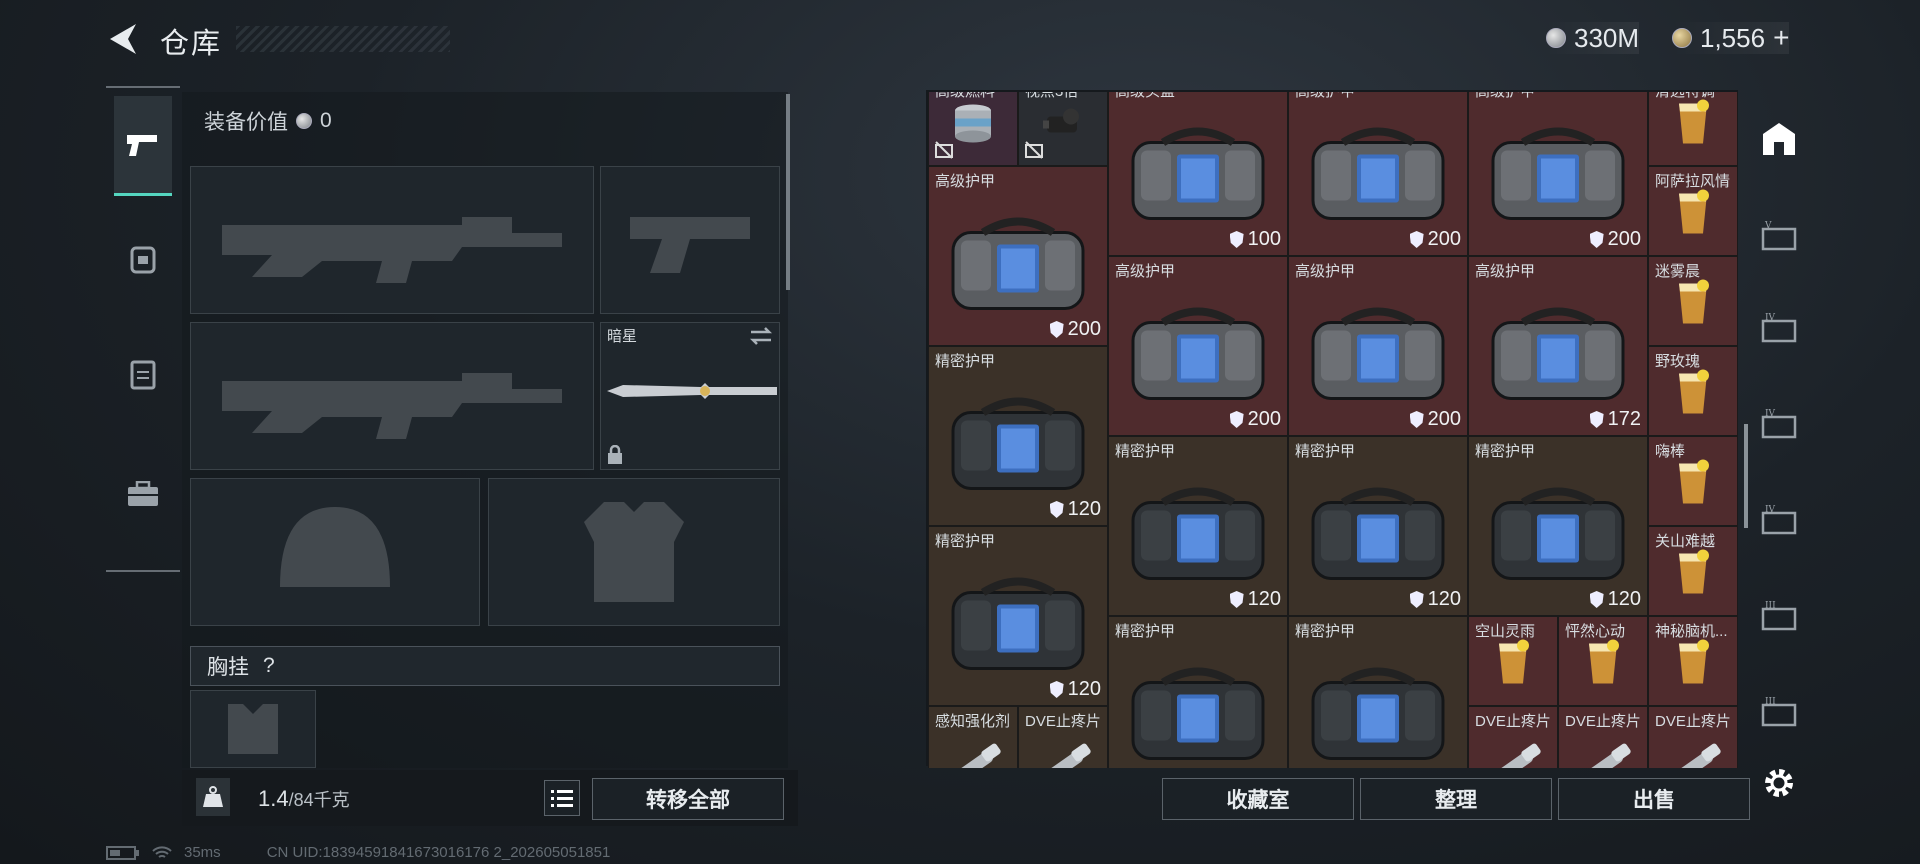 Image resolution: width=1920 pixels, height=864 pixels. Describe the element at coordinates (1779, 423) in the screenshot. I see `storage-tab-4b: IV` at that location.